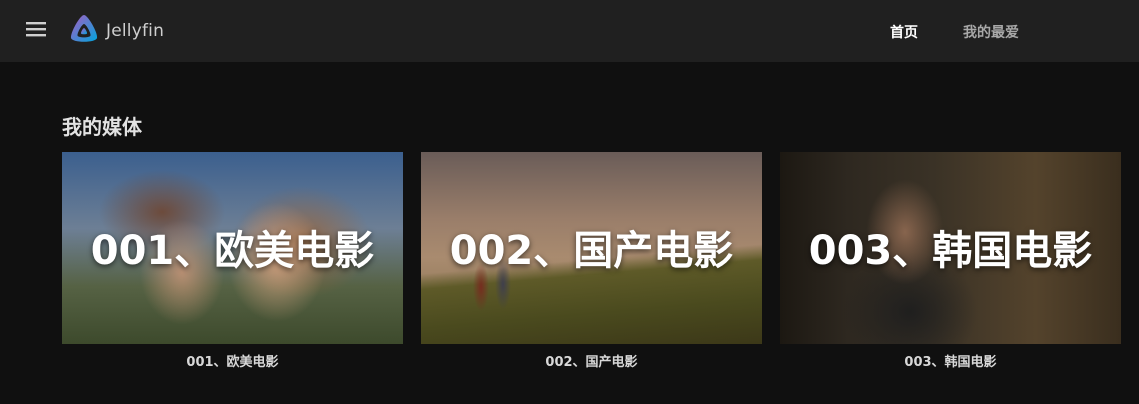  Describe the element at coordinates (102, 127) in the screenshot. I see `section-title: 我的媒体` at that location.